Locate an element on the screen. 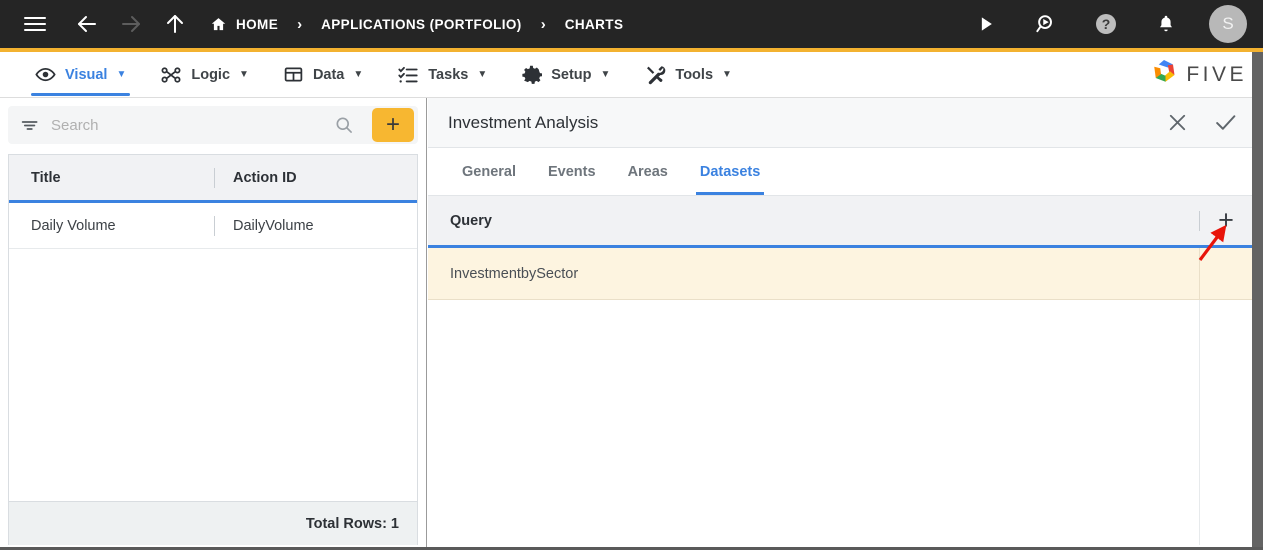  gear-icon is located at coordinates (532, 74).